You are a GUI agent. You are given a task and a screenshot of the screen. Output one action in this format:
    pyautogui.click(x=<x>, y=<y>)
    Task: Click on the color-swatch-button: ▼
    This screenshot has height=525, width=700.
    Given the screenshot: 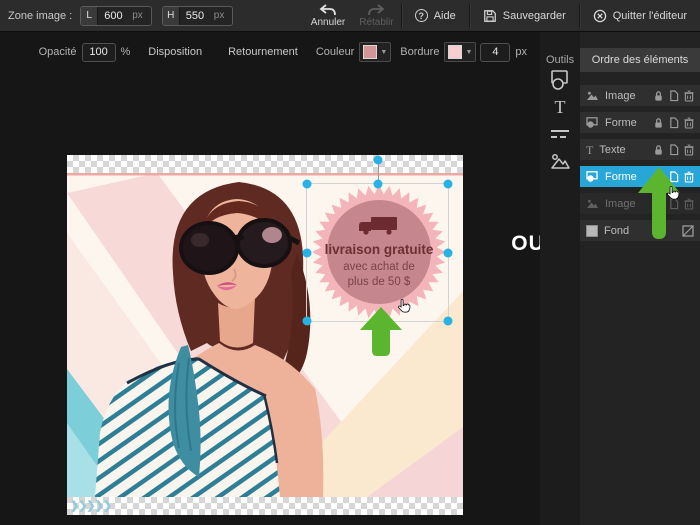 What is the action you would take?
    pyautogui.click(x=375, y=52)
    